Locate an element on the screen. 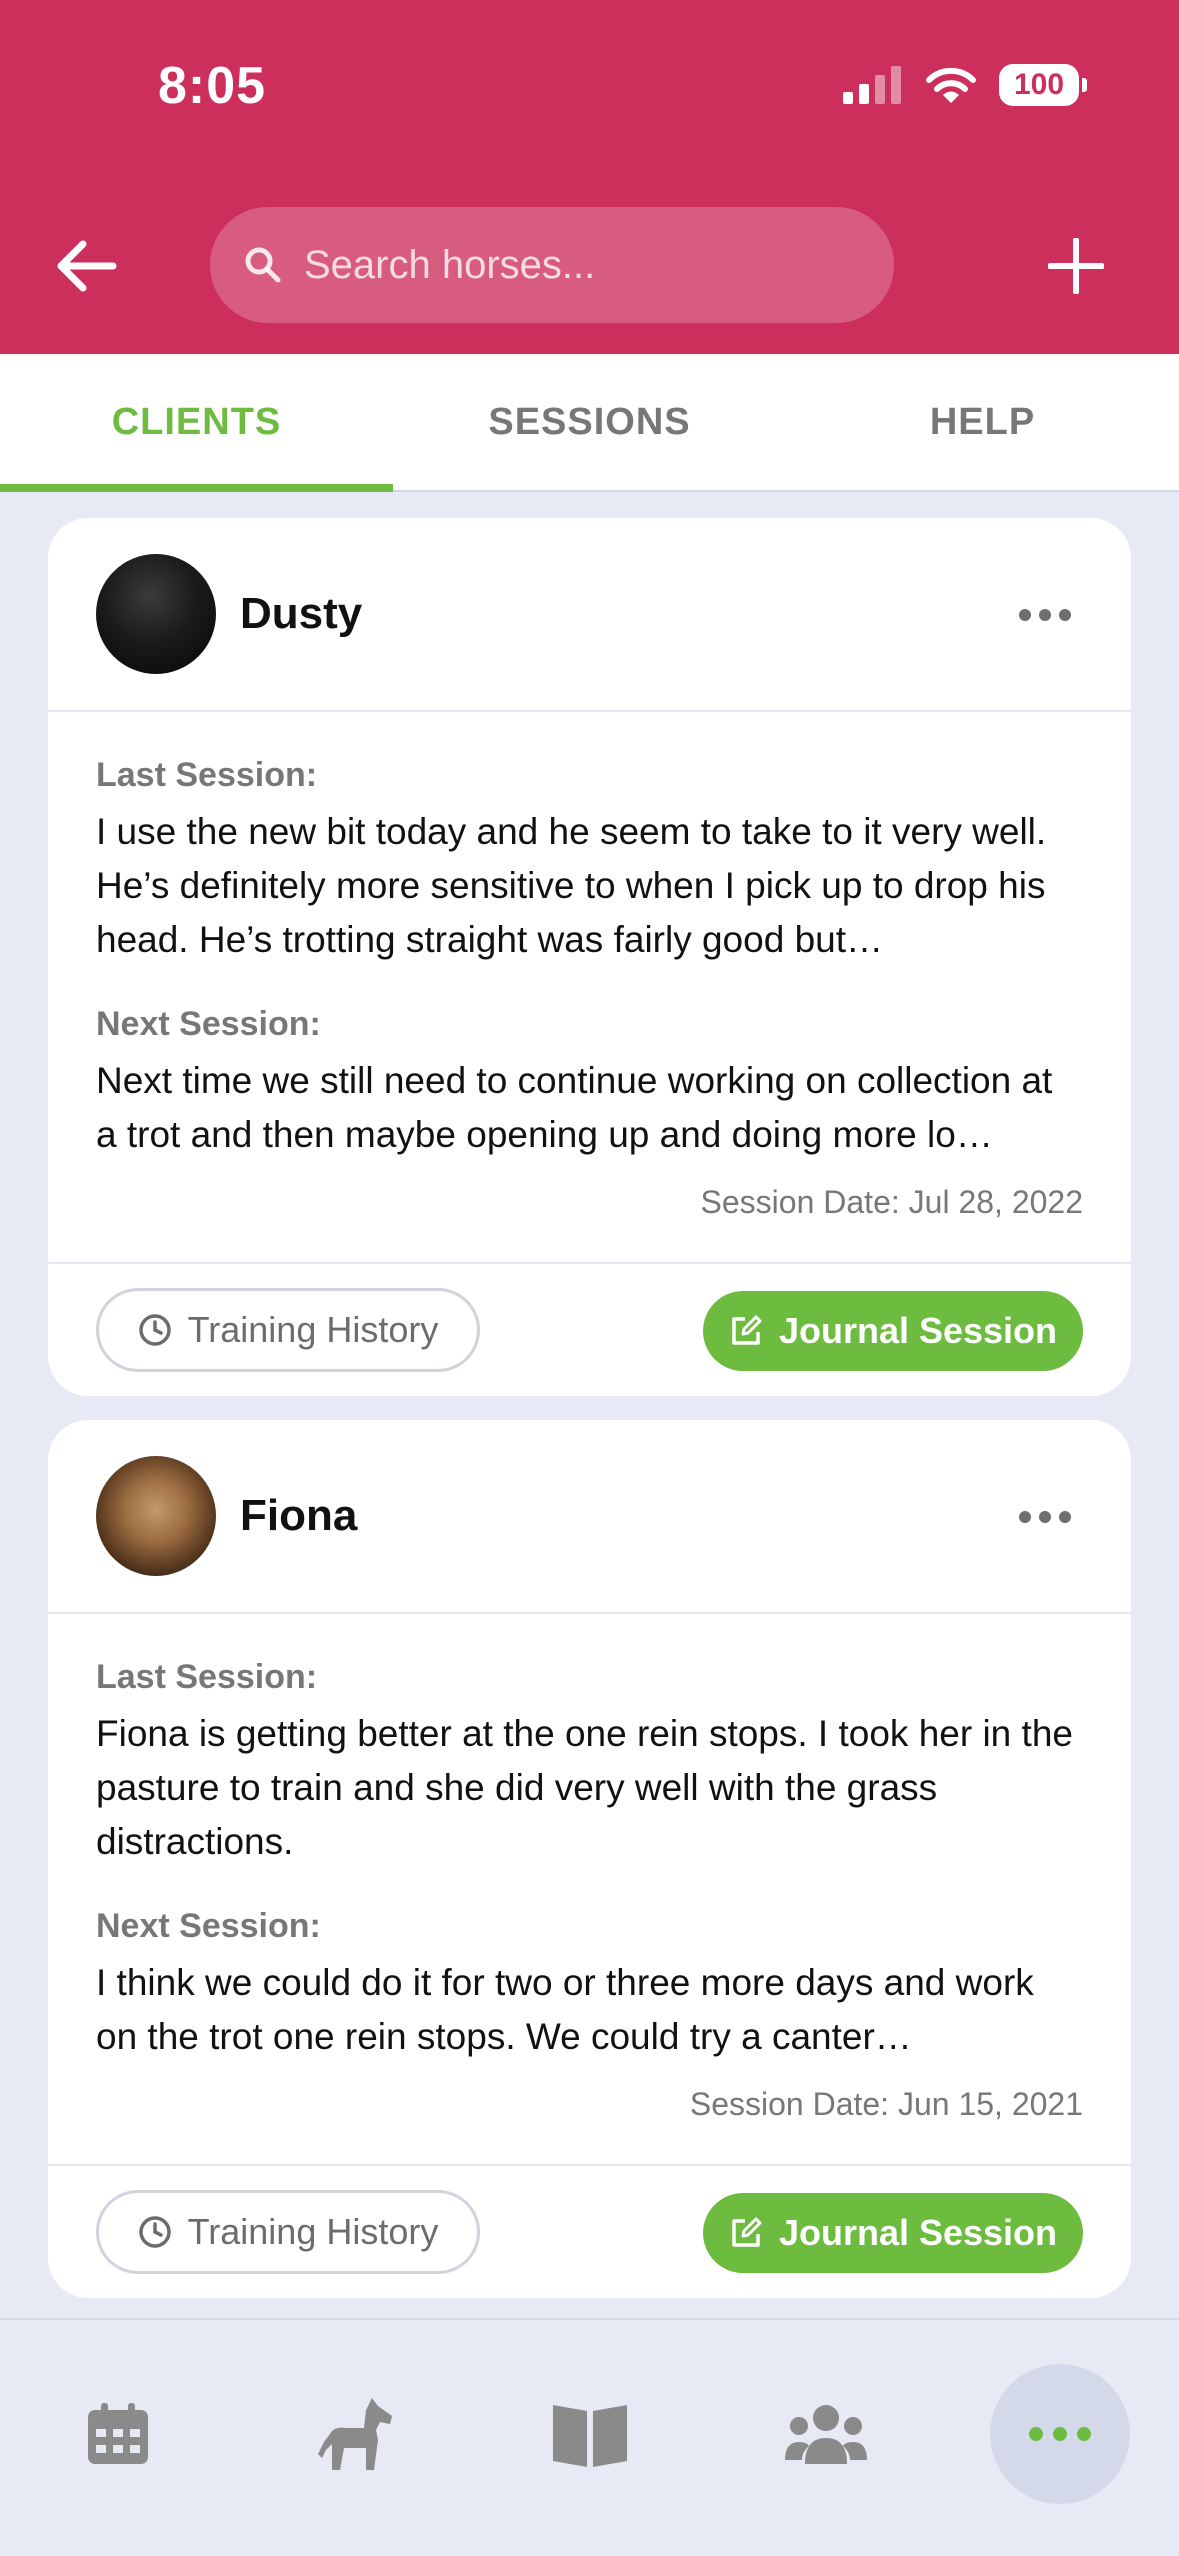 The width and height of the screenshot is (1179, 2556). nav-more is located at coordinates (1060, 2434).